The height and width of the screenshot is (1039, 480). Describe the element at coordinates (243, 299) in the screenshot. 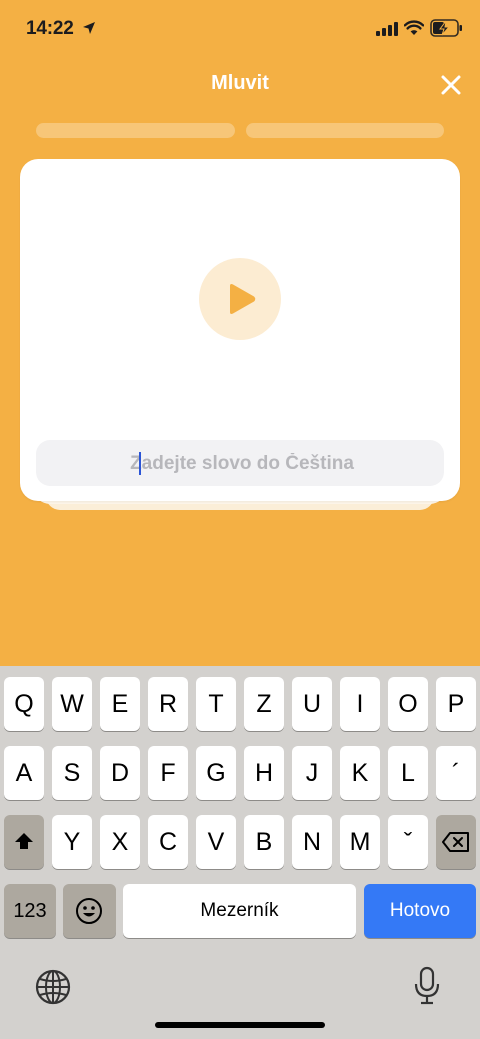

I see `play-icon` at that location.